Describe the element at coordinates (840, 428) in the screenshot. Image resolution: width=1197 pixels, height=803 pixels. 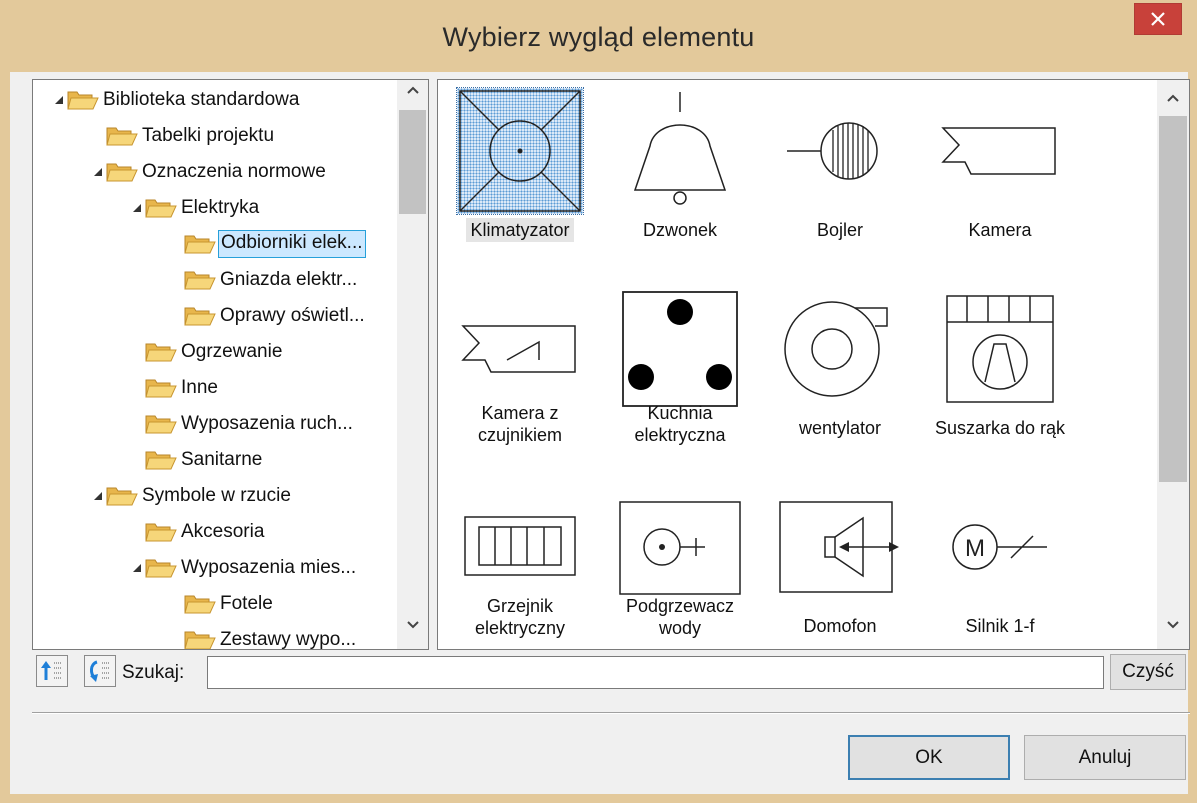
I see `symbol-label: wentylator` at that location.